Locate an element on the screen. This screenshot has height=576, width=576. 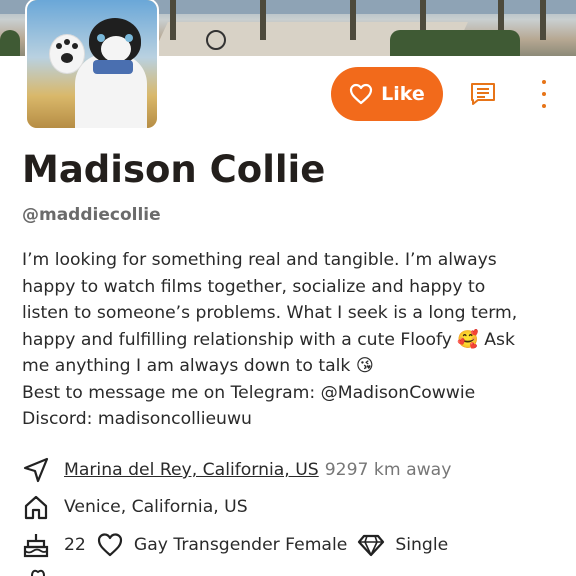
home-icon is located at coordinates (36, 507).